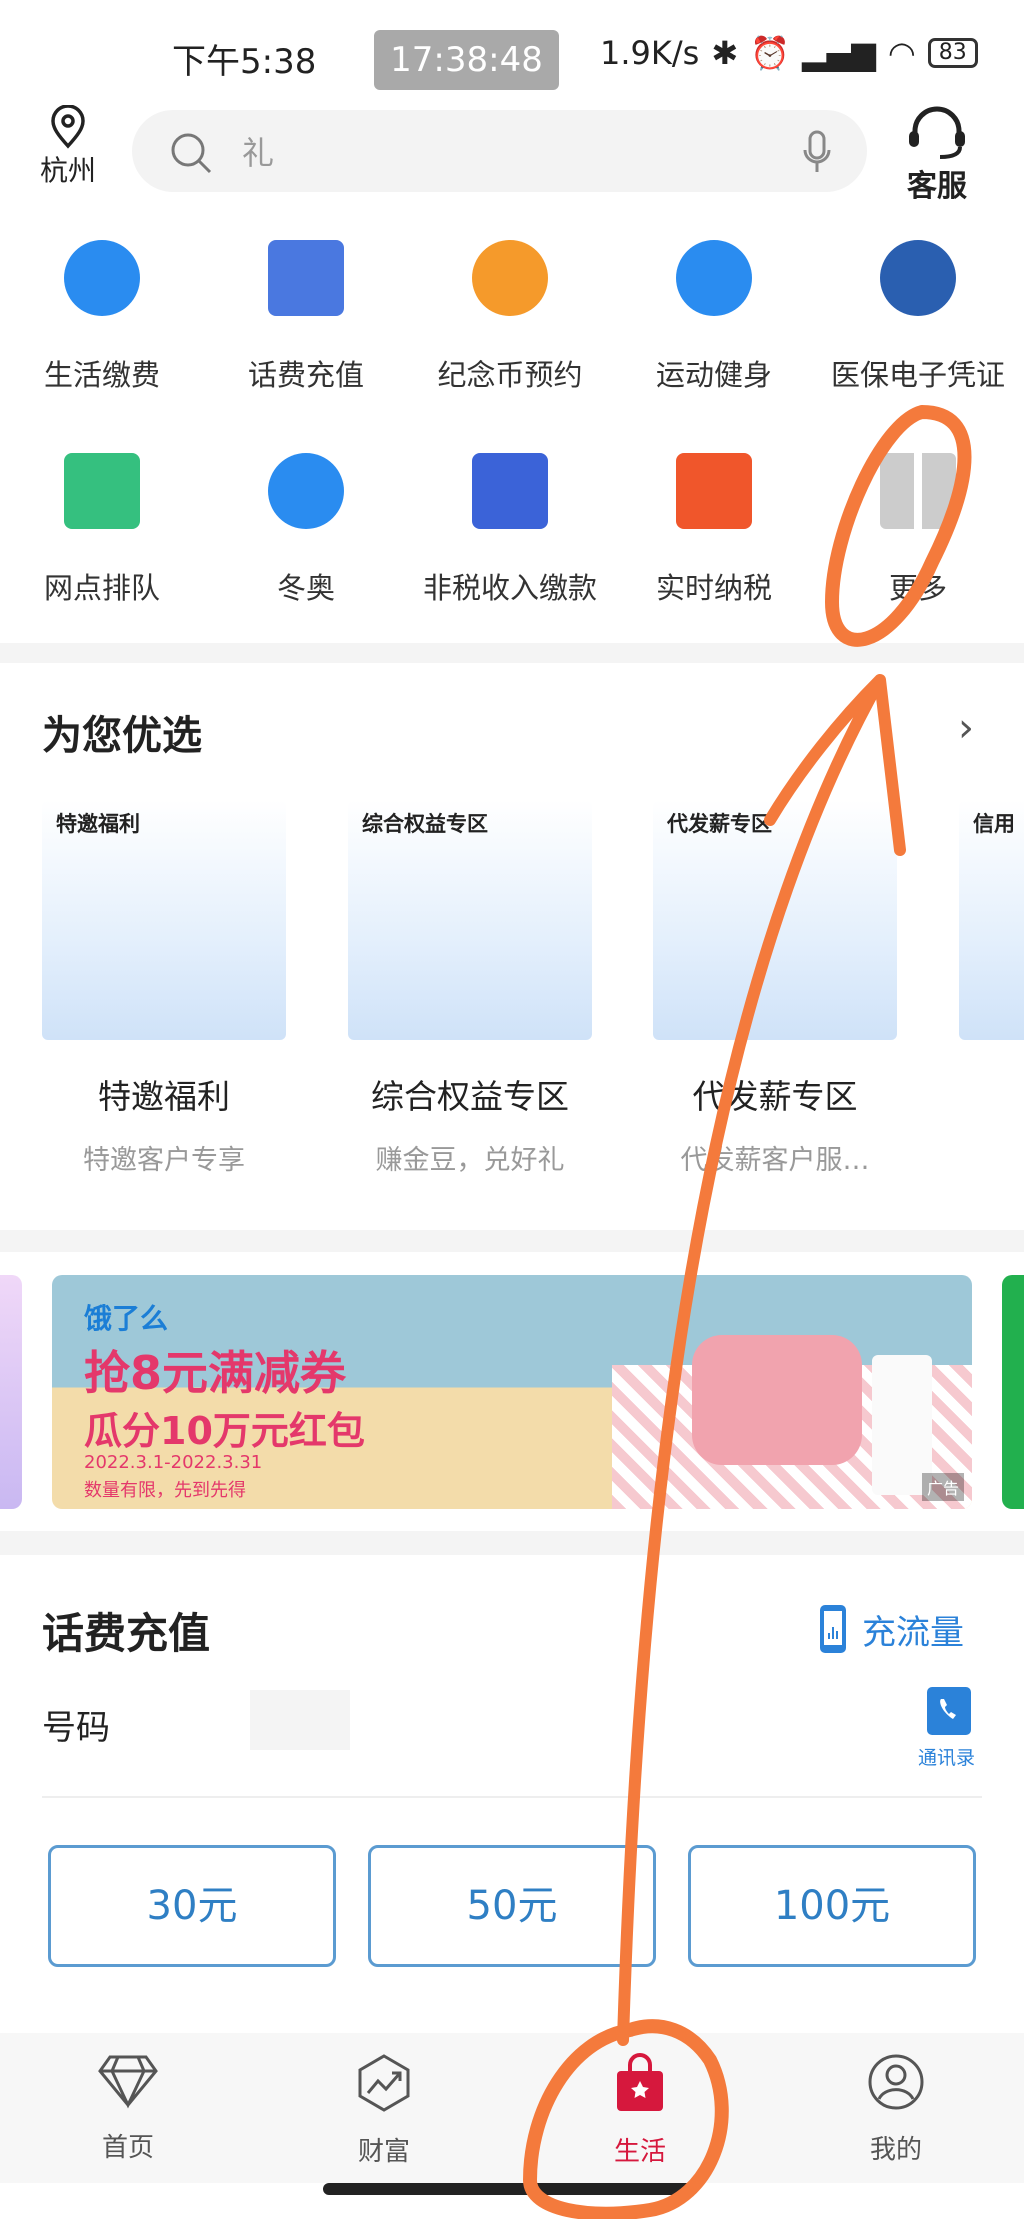 This screenshot has height=2219, width=1024. I want to click on banner-prev-peek, so click(11, 1392).